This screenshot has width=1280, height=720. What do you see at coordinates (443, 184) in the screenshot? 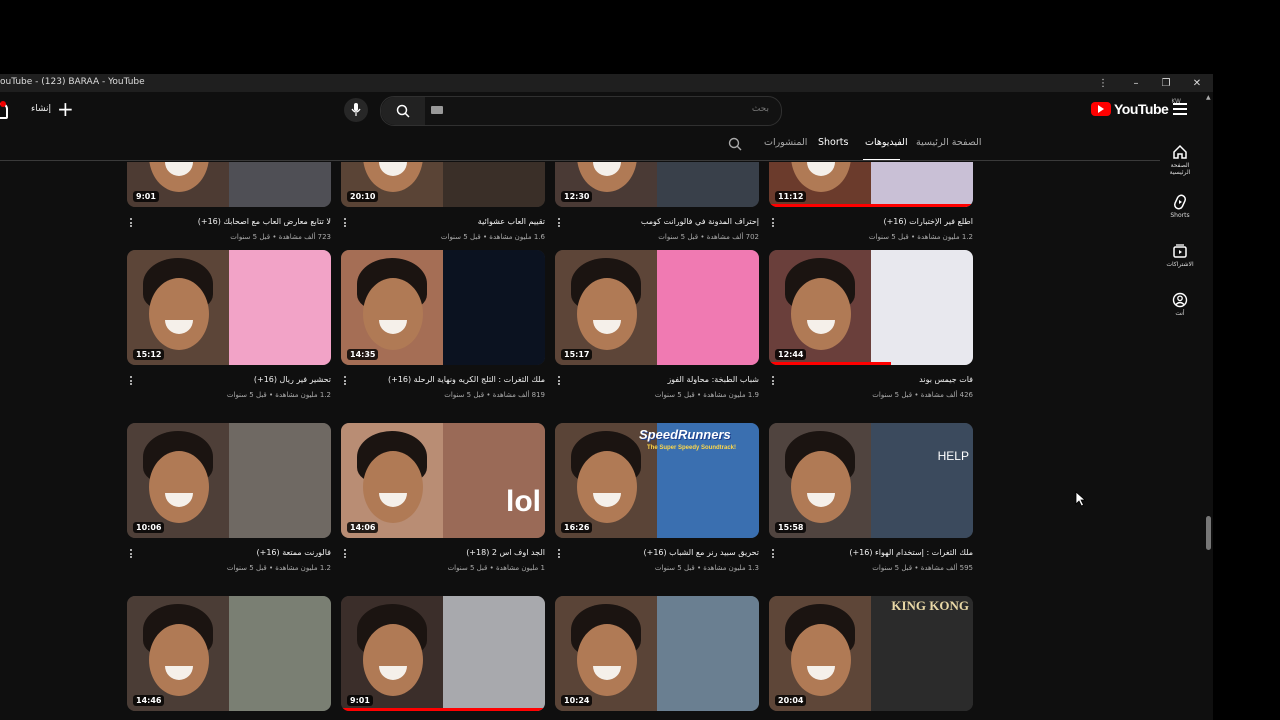
I see `video-thumbnail: 20:10` at bounding box center [443, 184].